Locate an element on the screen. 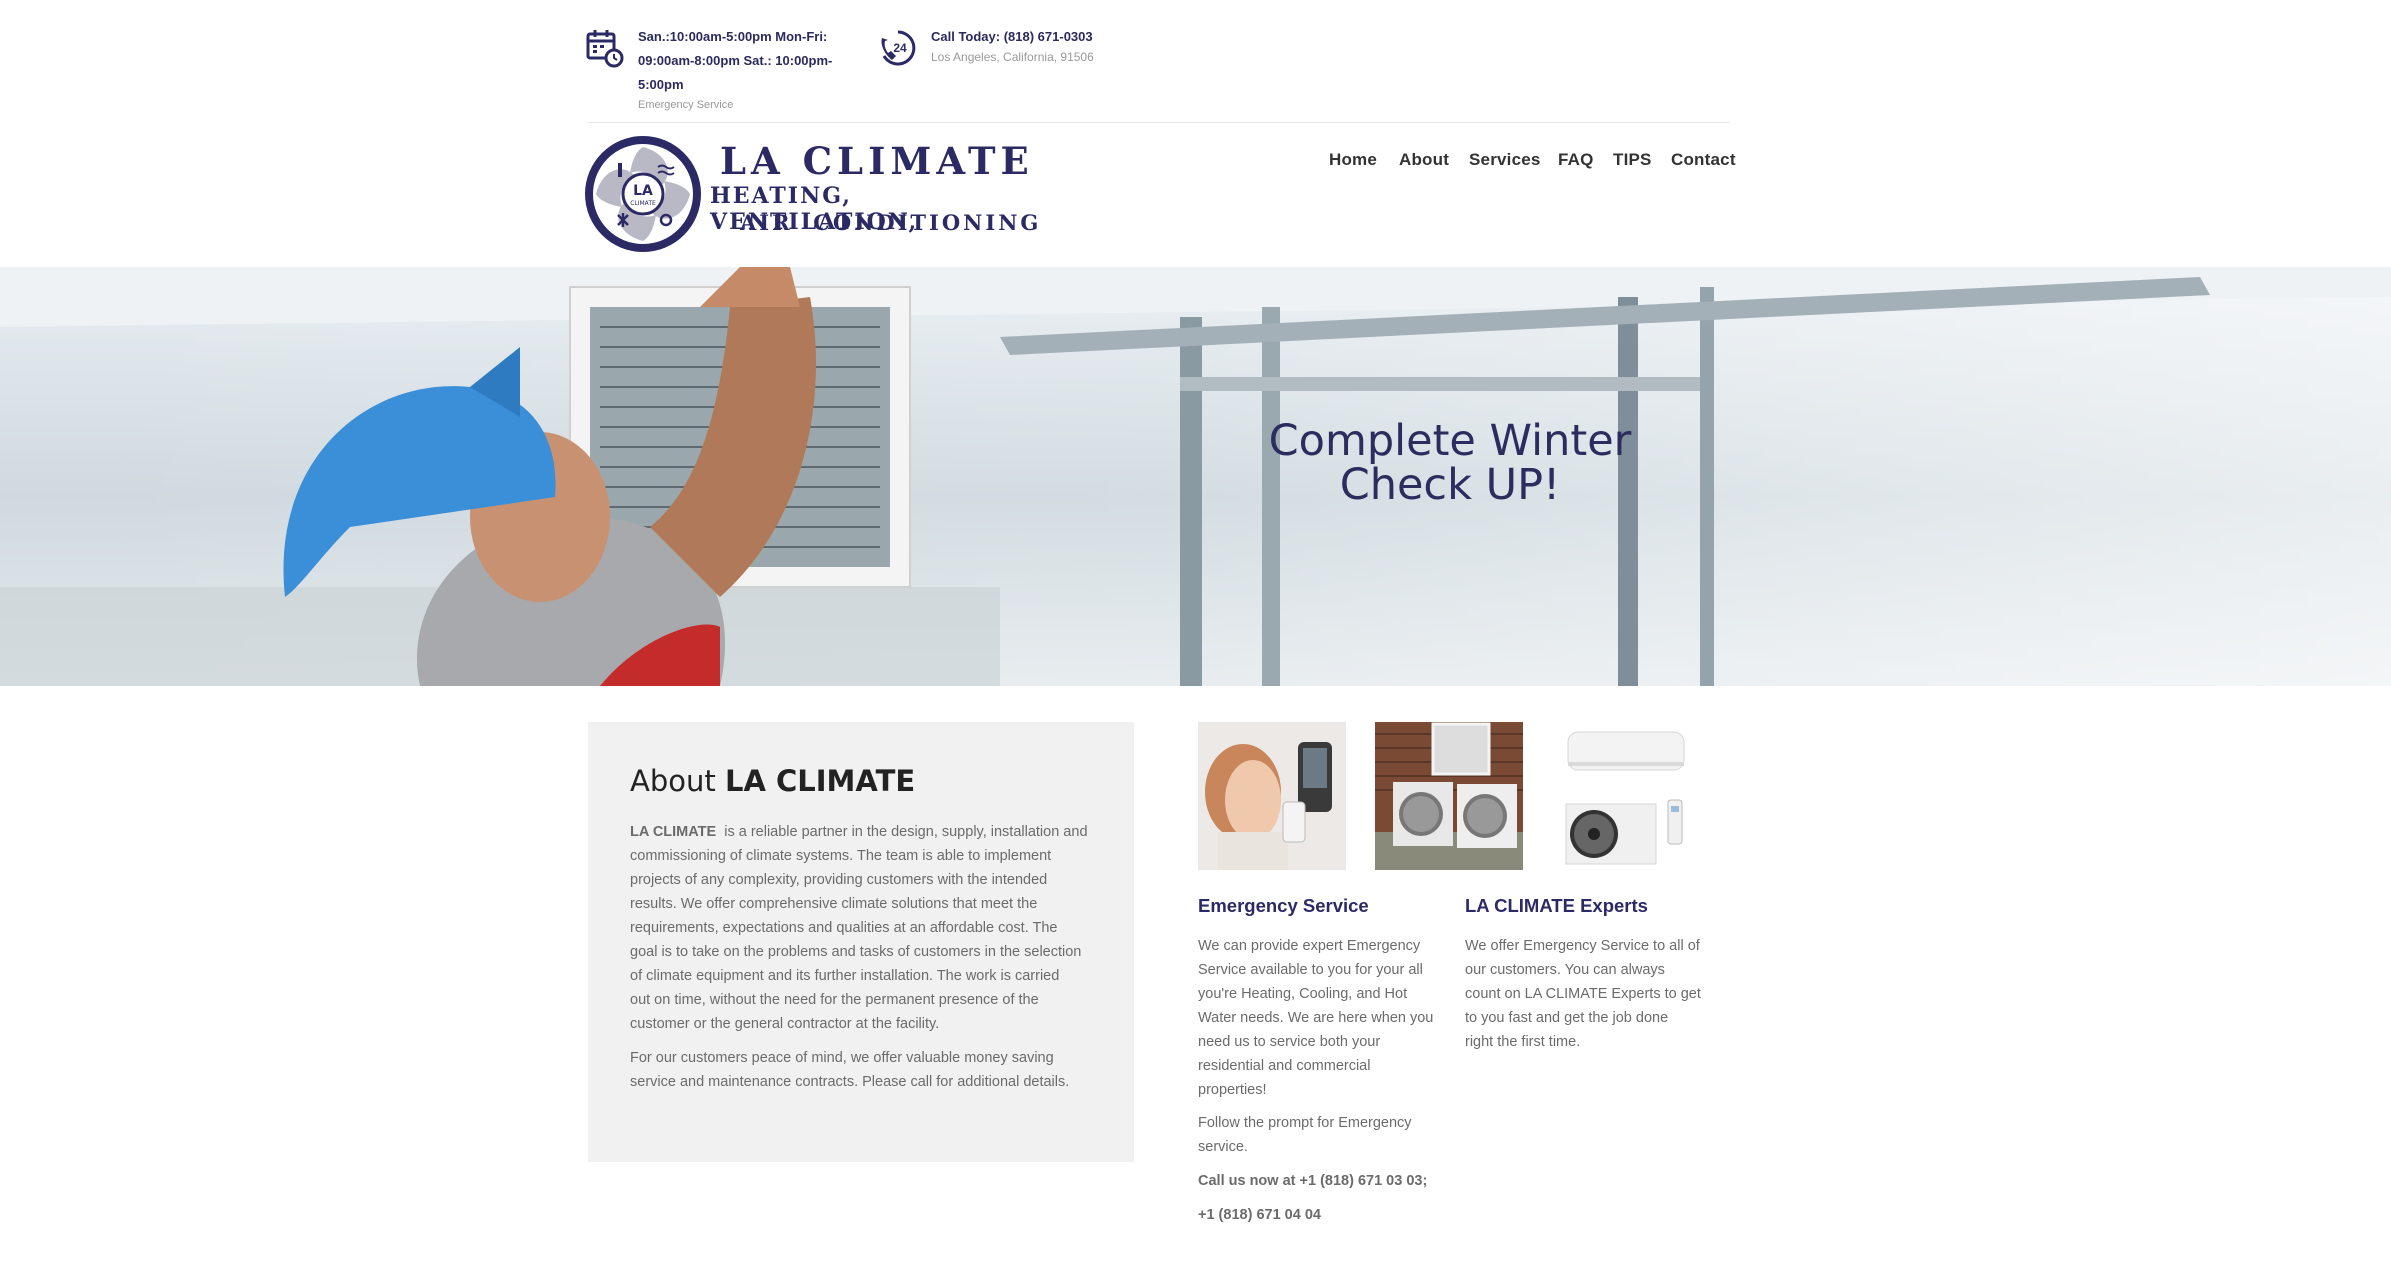 This screenshot has width=2391, height=1274. experts-line-2: count on LA CLIMATE Experts to get is located at coordinates (1583, 994).